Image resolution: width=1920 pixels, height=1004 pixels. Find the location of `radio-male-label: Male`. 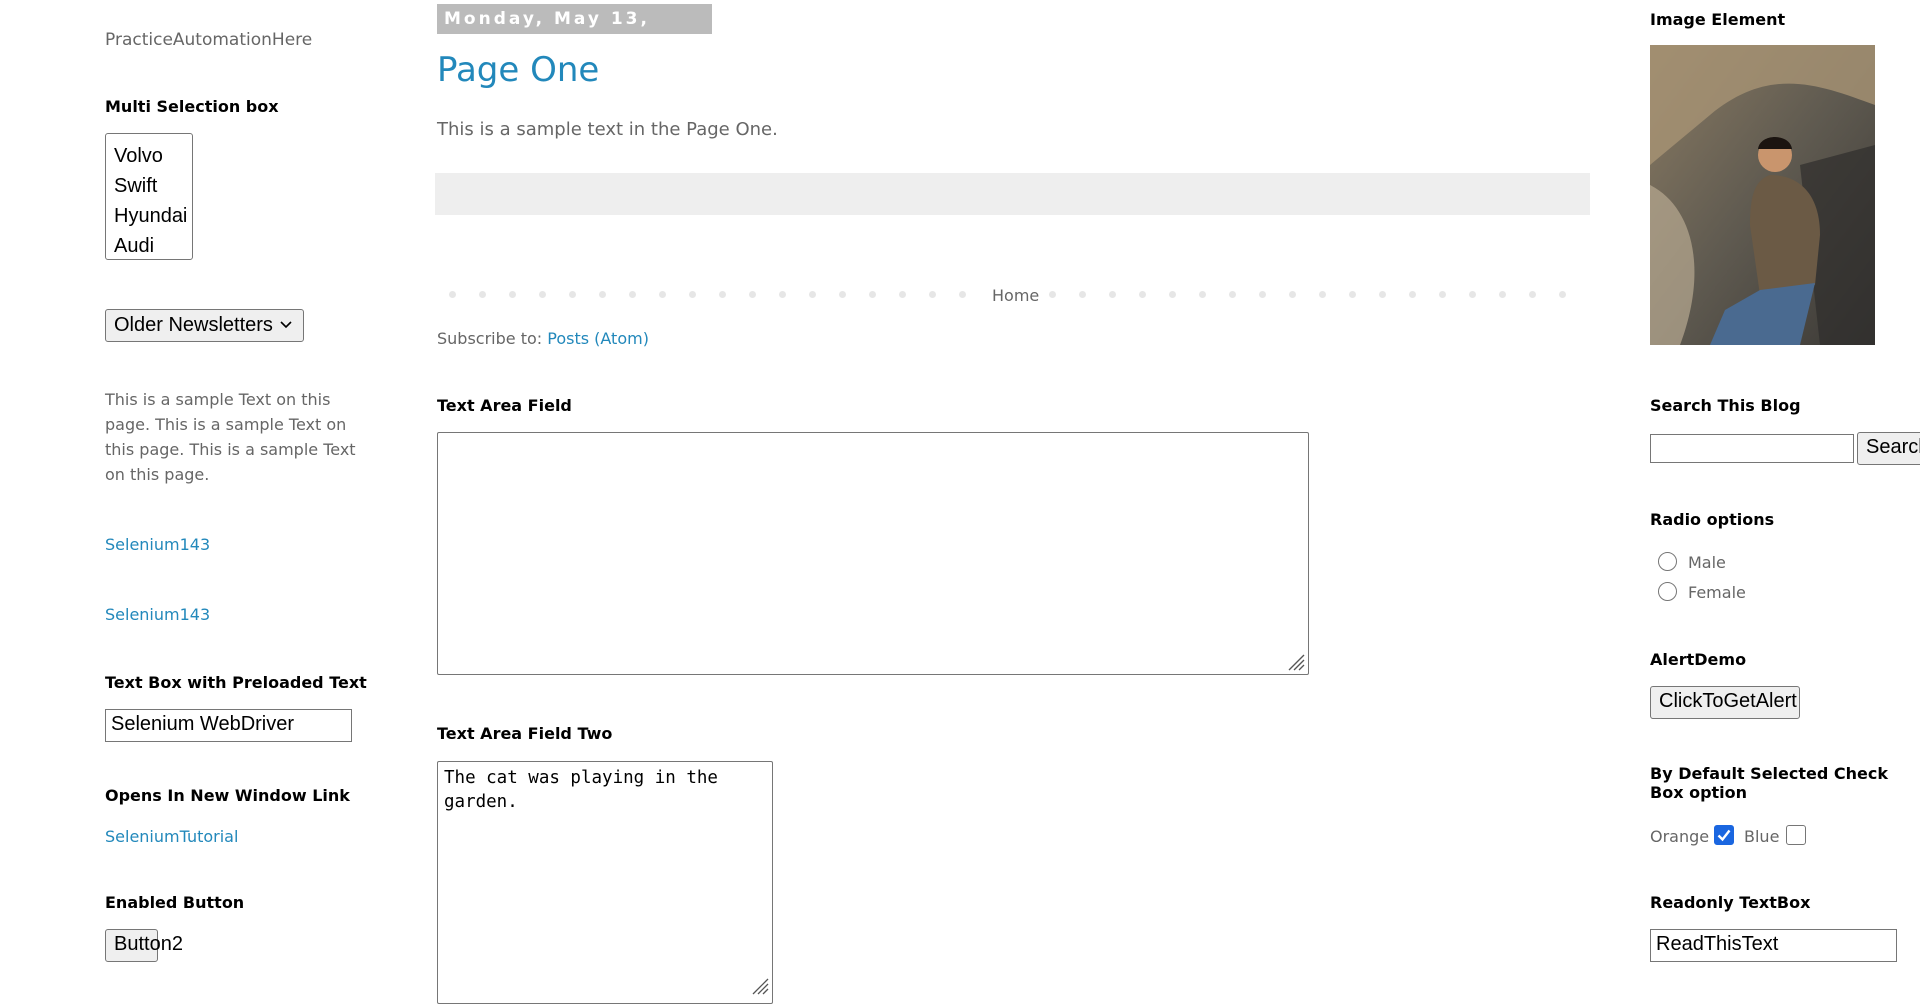

radio-male-label: Male is located at coordinates (1707, 562).